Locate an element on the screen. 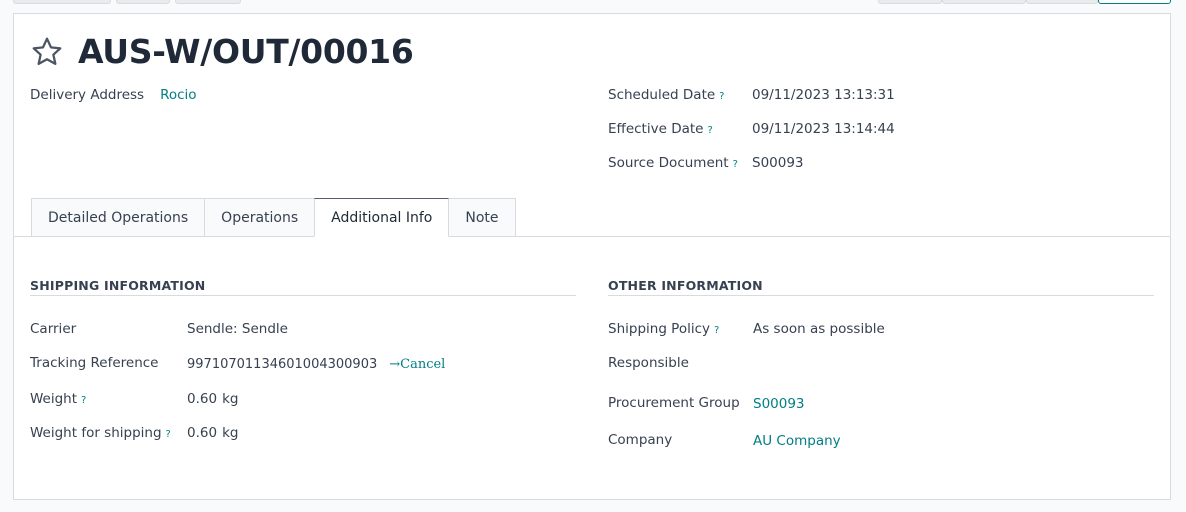  weight-field: Weight ? is located at coordinates (58, 399).